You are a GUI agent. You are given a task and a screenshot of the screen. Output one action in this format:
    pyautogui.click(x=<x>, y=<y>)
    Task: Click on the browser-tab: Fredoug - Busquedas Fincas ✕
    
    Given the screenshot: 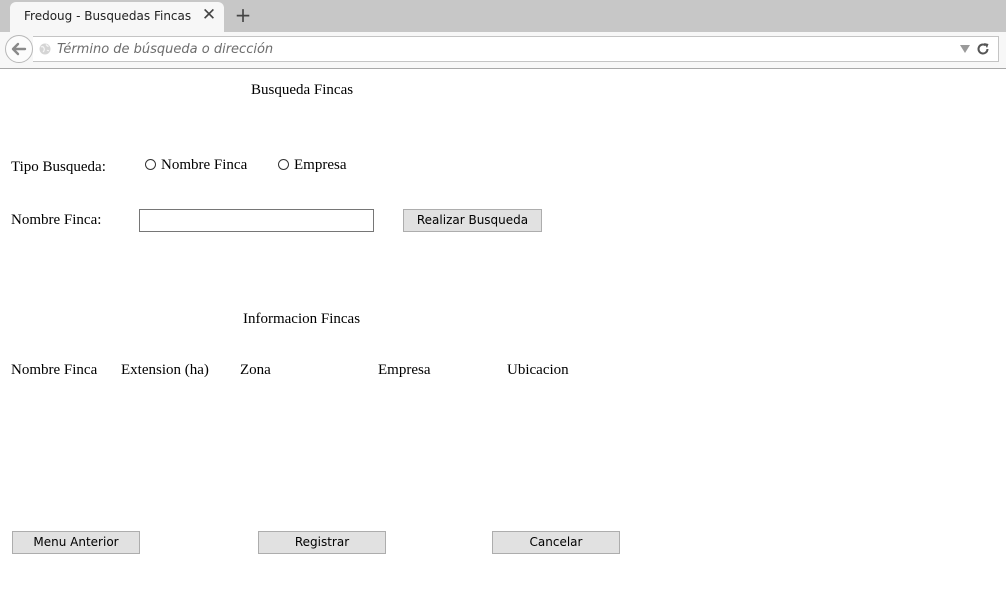 What is the action you would take?
    pyautogui.click(x=117, y=17)
    